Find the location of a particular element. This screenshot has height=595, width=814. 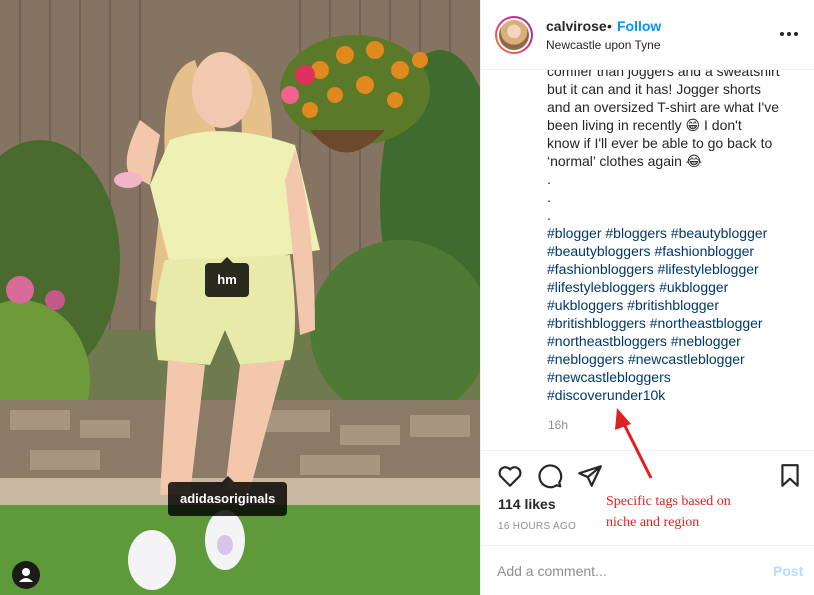

product-tag-label: adidasoriginals is located at coordinates (228, 498).